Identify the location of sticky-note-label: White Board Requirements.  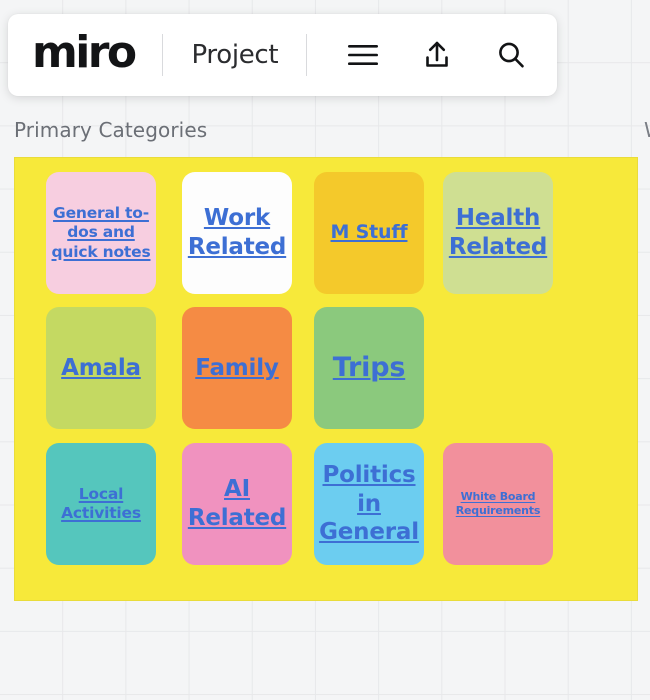
(498, 503).